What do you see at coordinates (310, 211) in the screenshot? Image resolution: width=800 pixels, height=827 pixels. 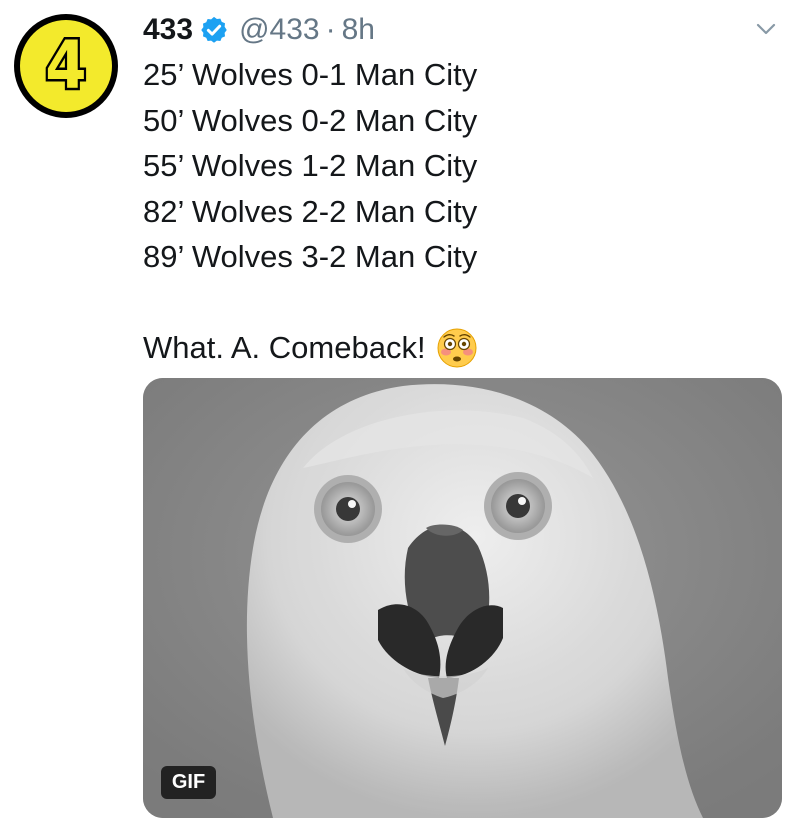 I see `score-line: 82’ Wolves 2-2 Man City` at bounding box center [310, 211].